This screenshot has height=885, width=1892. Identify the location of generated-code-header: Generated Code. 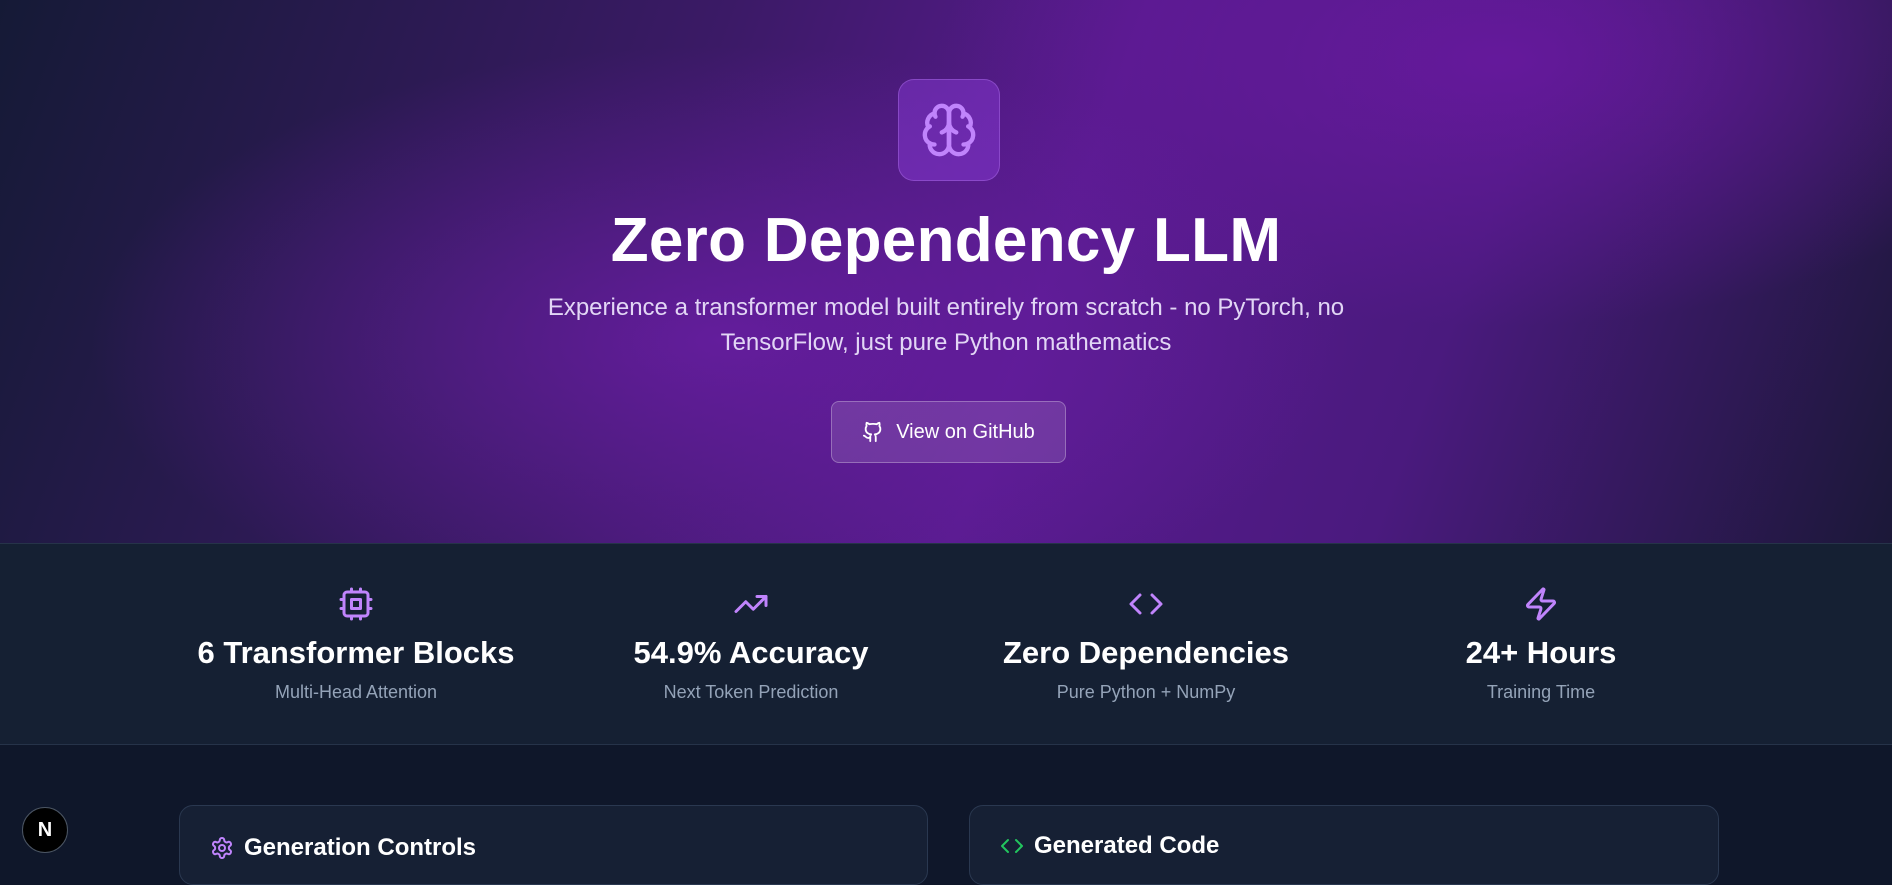
(1109, 846).